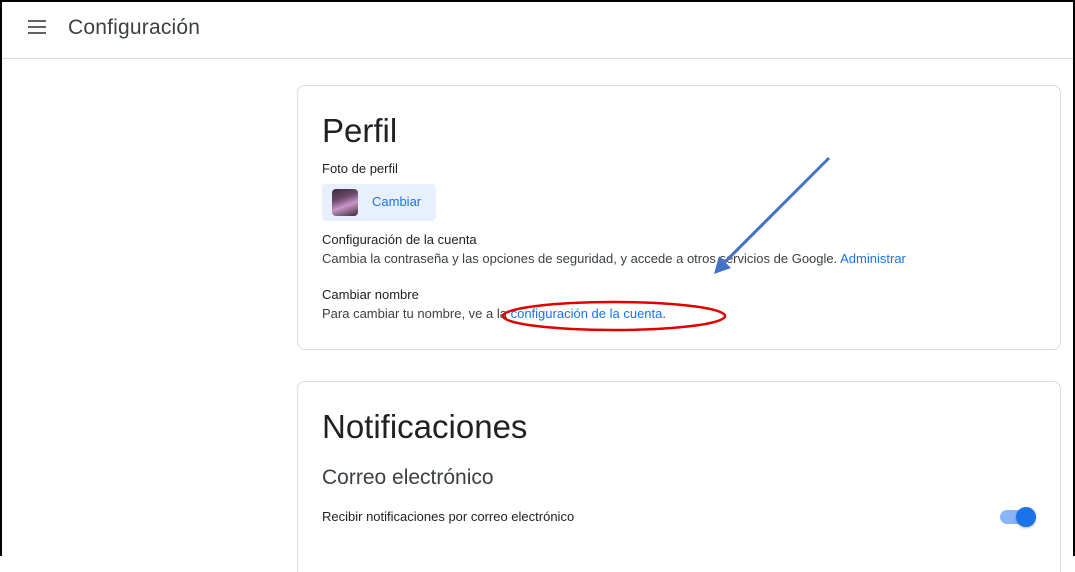 Image resolution: width=1075 pixels, height=572 pixels. What do you see at coordinates (345, 202) in the screenshot?
I see `avatar` at bounding box center [345, 202].